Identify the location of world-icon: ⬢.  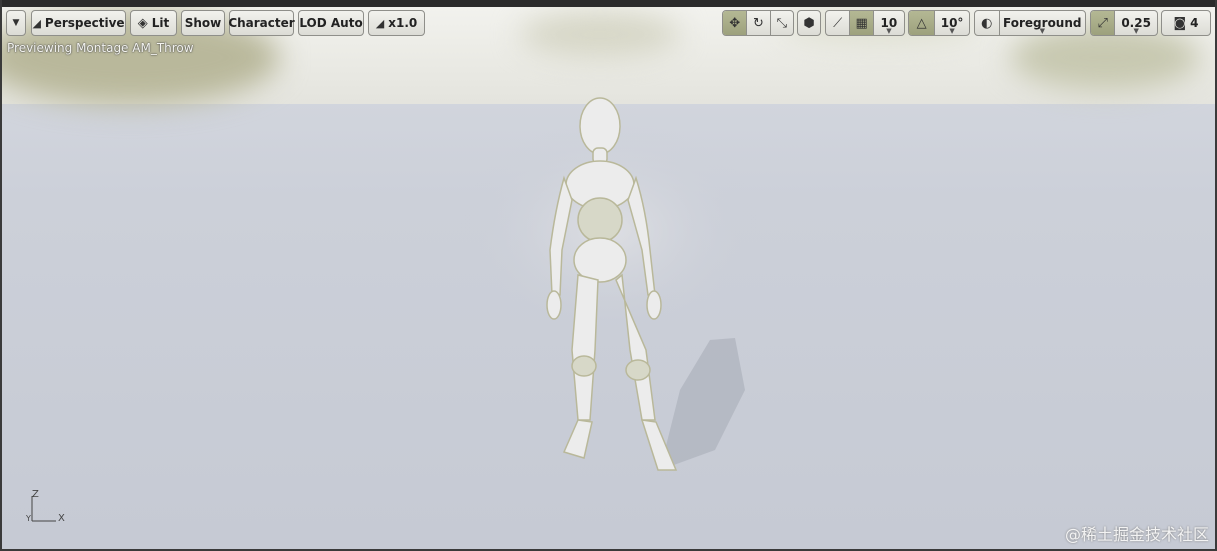
(809, 23).